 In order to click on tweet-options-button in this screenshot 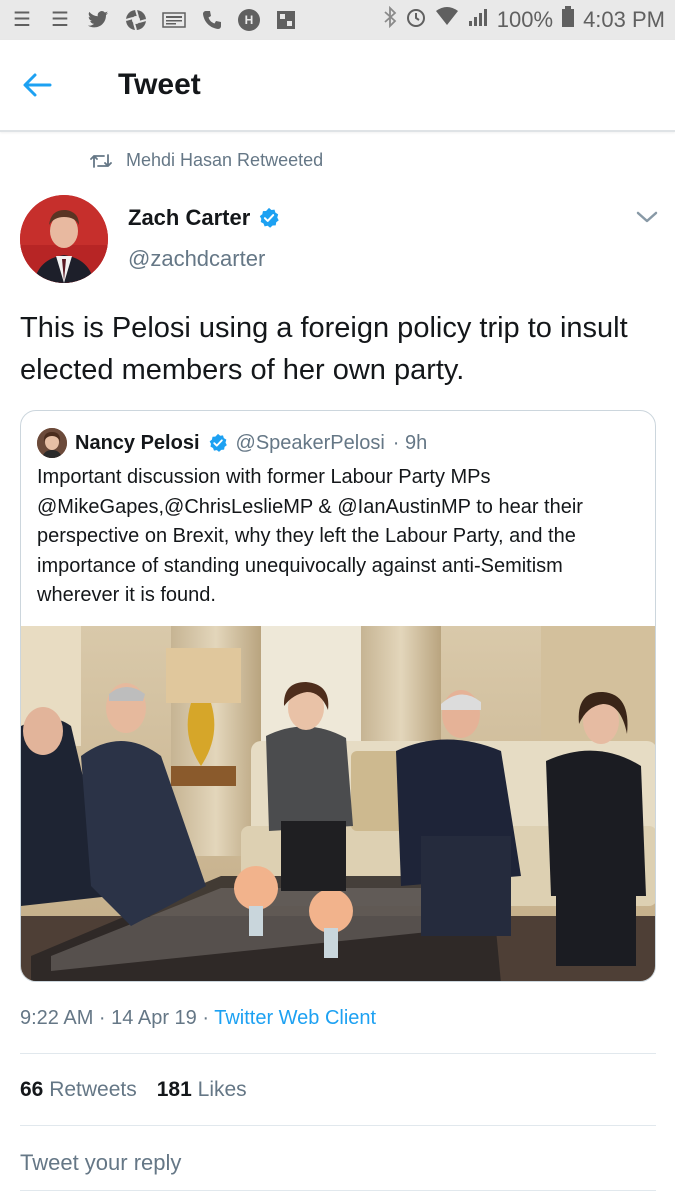, I will do `click(647, 218)`.